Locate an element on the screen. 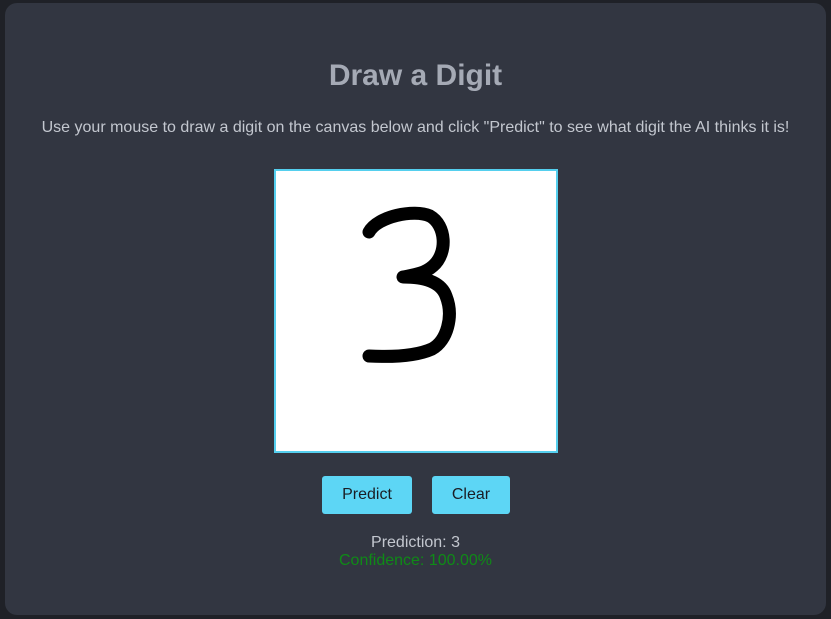 This screenshot has width=831, height=619. confidence-label: Confidence: is located at coordinates (381, 560).